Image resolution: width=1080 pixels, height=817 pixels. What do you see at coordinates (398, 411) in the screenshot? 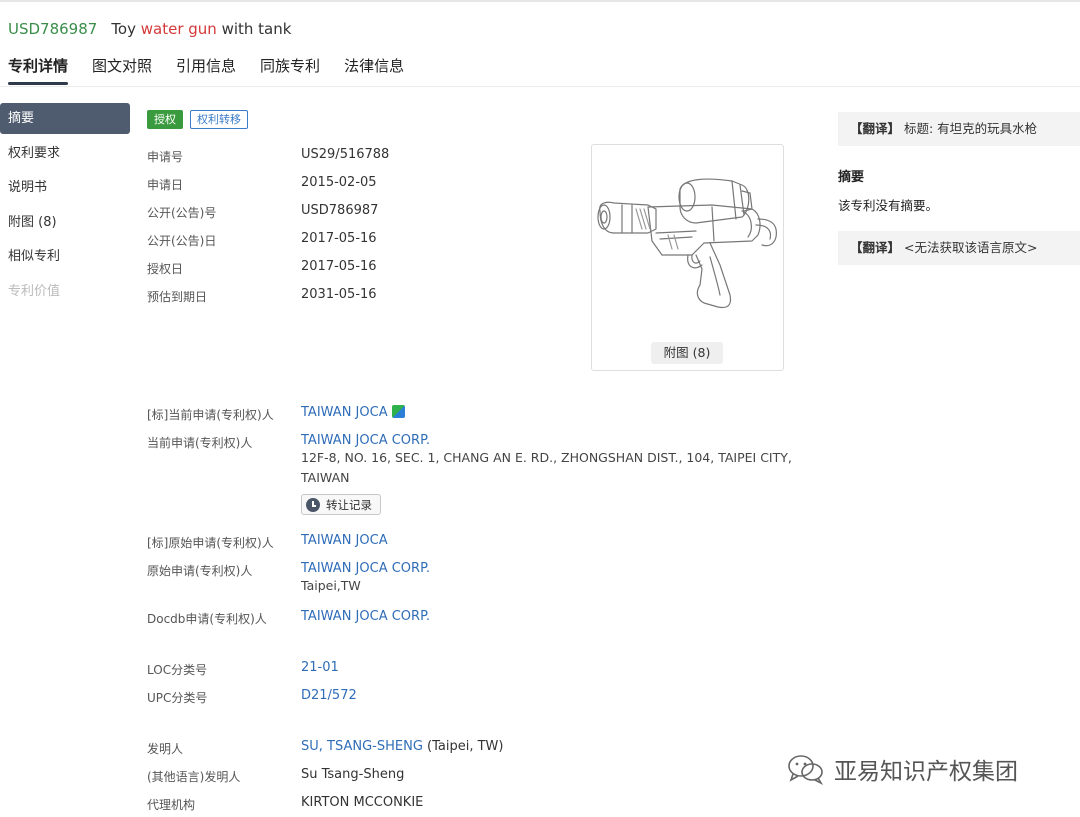
I see `company-logo-icon` at bounding box center [398, 411].